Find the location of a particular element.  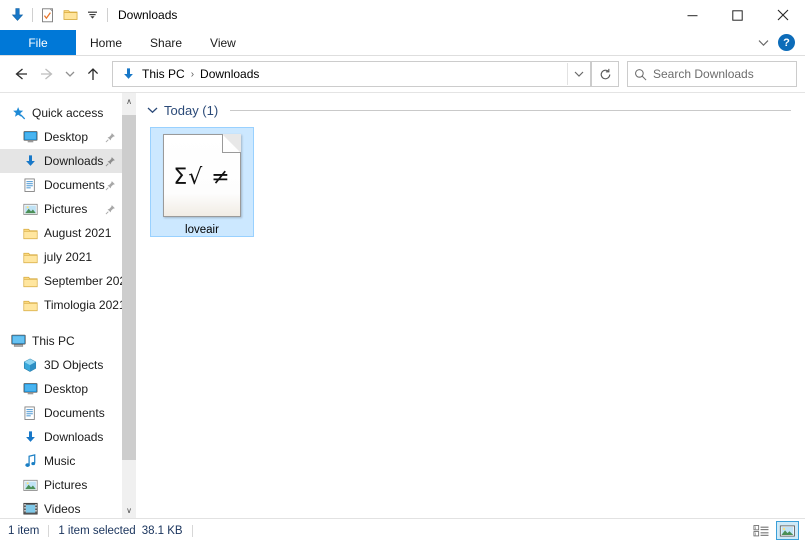

tab-view: View is located at coordinates (223, 42).